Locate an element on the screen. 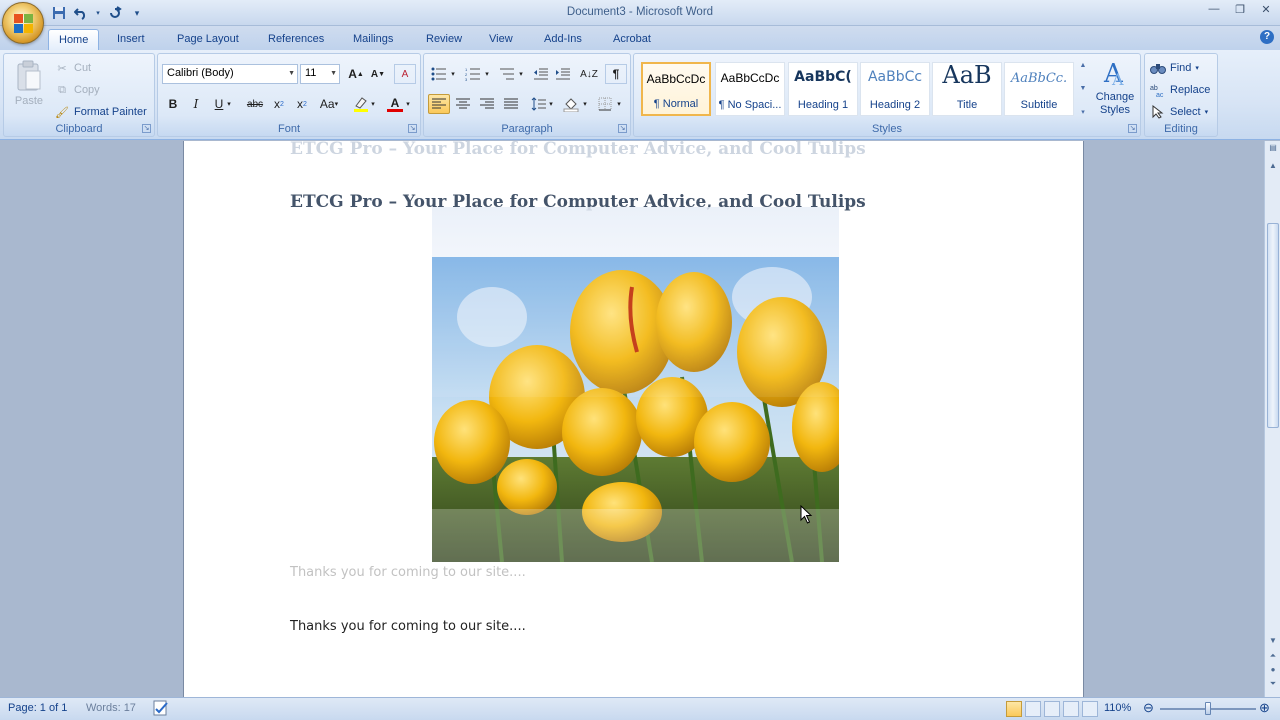  subscript-icon: x2 is located at coordinates (279, 104).